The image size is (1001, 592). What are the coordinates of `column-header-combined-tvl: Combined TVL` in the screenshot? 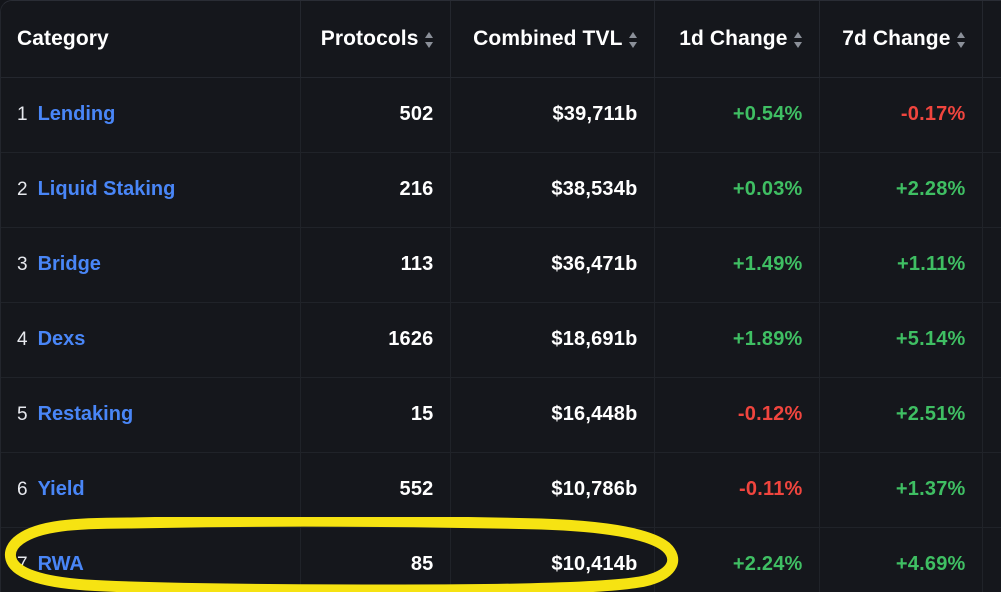 It's located at (552, 39).